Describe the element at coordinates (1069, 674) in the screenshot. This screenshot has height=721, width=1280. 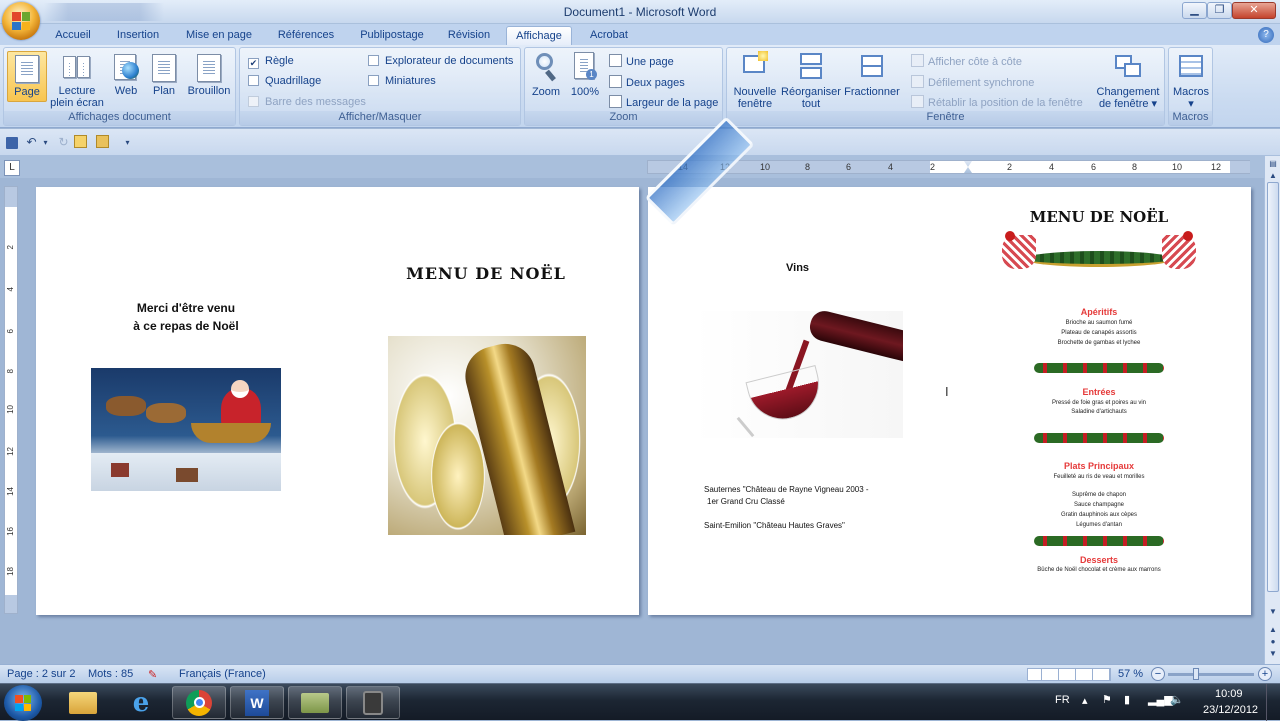
I see `view-shortcuts` at that location.